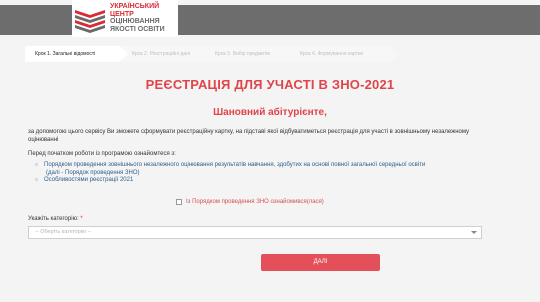 The width and height of the screenshot is (540, 302). What do you see at coordinates (90, 19) in the screenshot?
I see `book-logo-icon` at bounding box center [90, 19].